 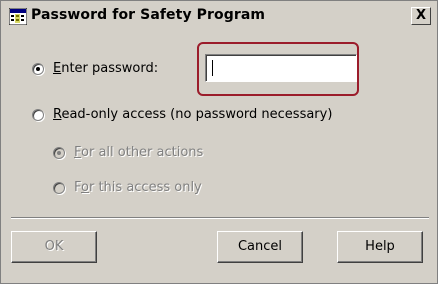 What do you see at coordinates (138, 187) in the screenshot?
I see `this-access-only-label: For this access only` at bounding box center [138, 187].